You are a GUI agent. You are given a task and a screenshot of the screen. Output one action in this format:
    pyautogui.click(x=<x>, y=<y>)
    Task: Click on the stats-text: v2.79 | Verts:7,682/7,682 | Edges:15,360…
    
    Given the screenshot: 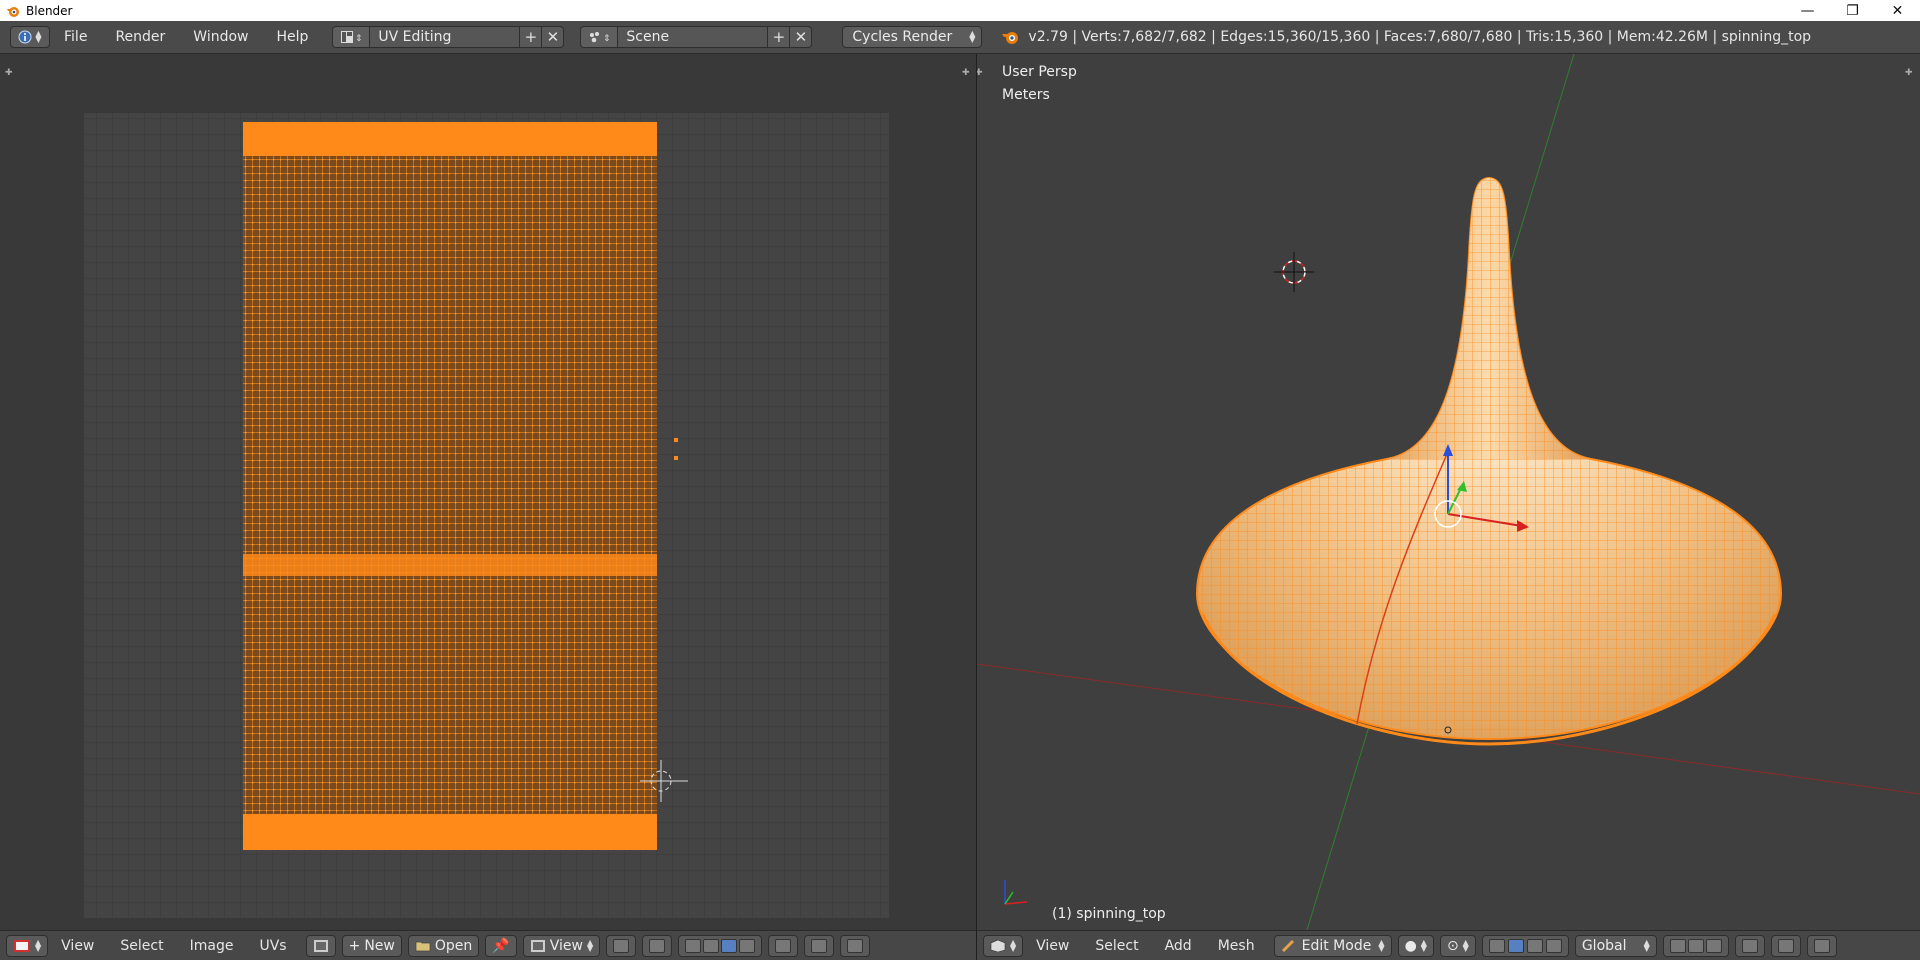 What is the action you would take?
    pyautogui.click(x=1420, y=37)
    